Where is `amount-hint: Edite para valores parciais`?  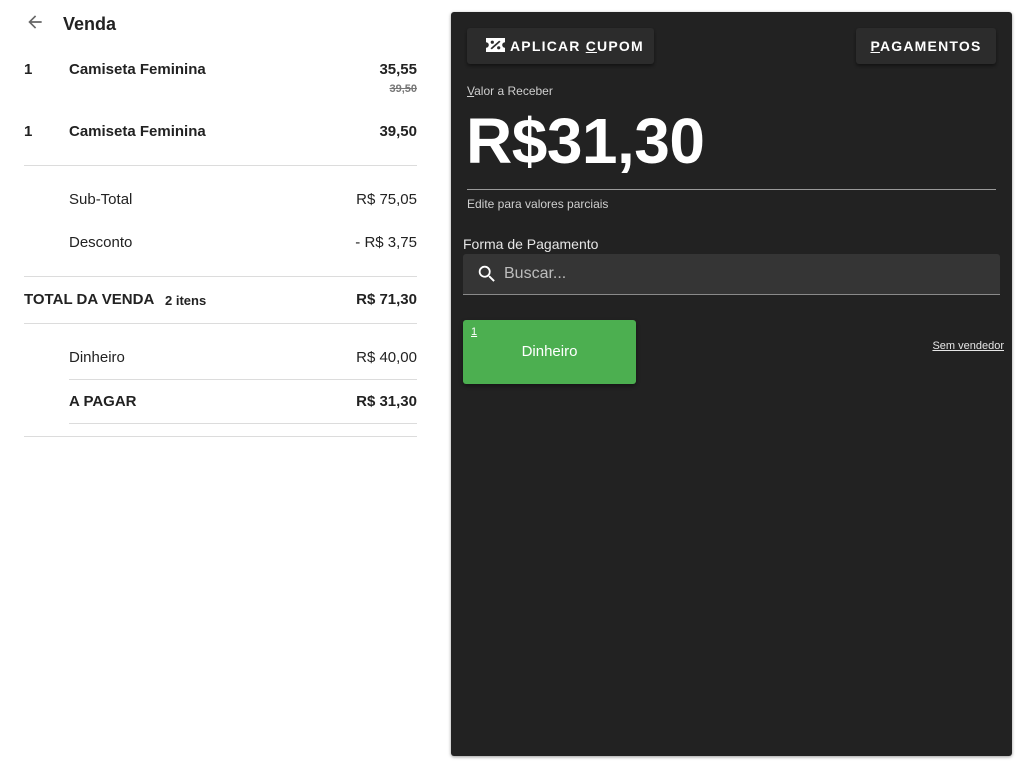
amount-hint: Edite para valores parciais is located at coordinates (538, 204).